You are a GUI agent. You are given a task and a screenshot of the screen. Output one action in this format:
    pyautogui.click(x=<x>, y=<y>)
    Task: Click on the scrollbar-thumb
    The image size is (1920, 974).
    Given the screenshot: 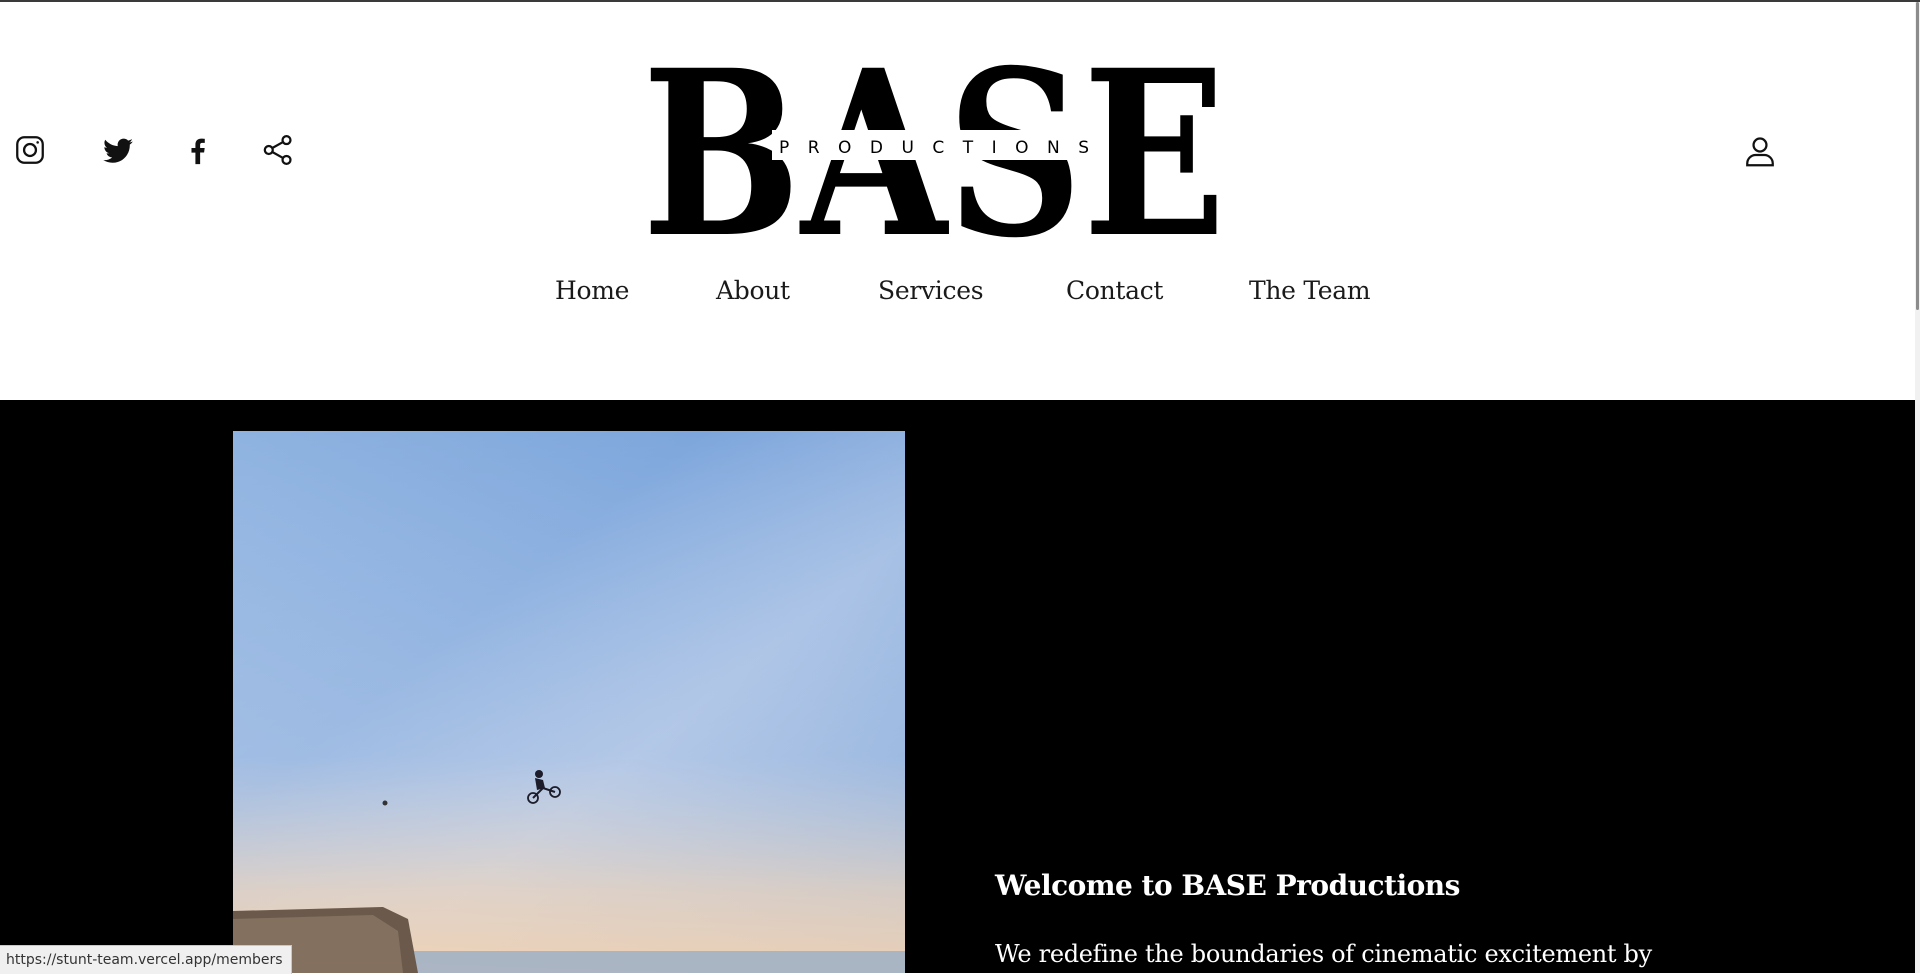 What is the action you would take?
    pyautogui.click(x=1917, y=156)
    